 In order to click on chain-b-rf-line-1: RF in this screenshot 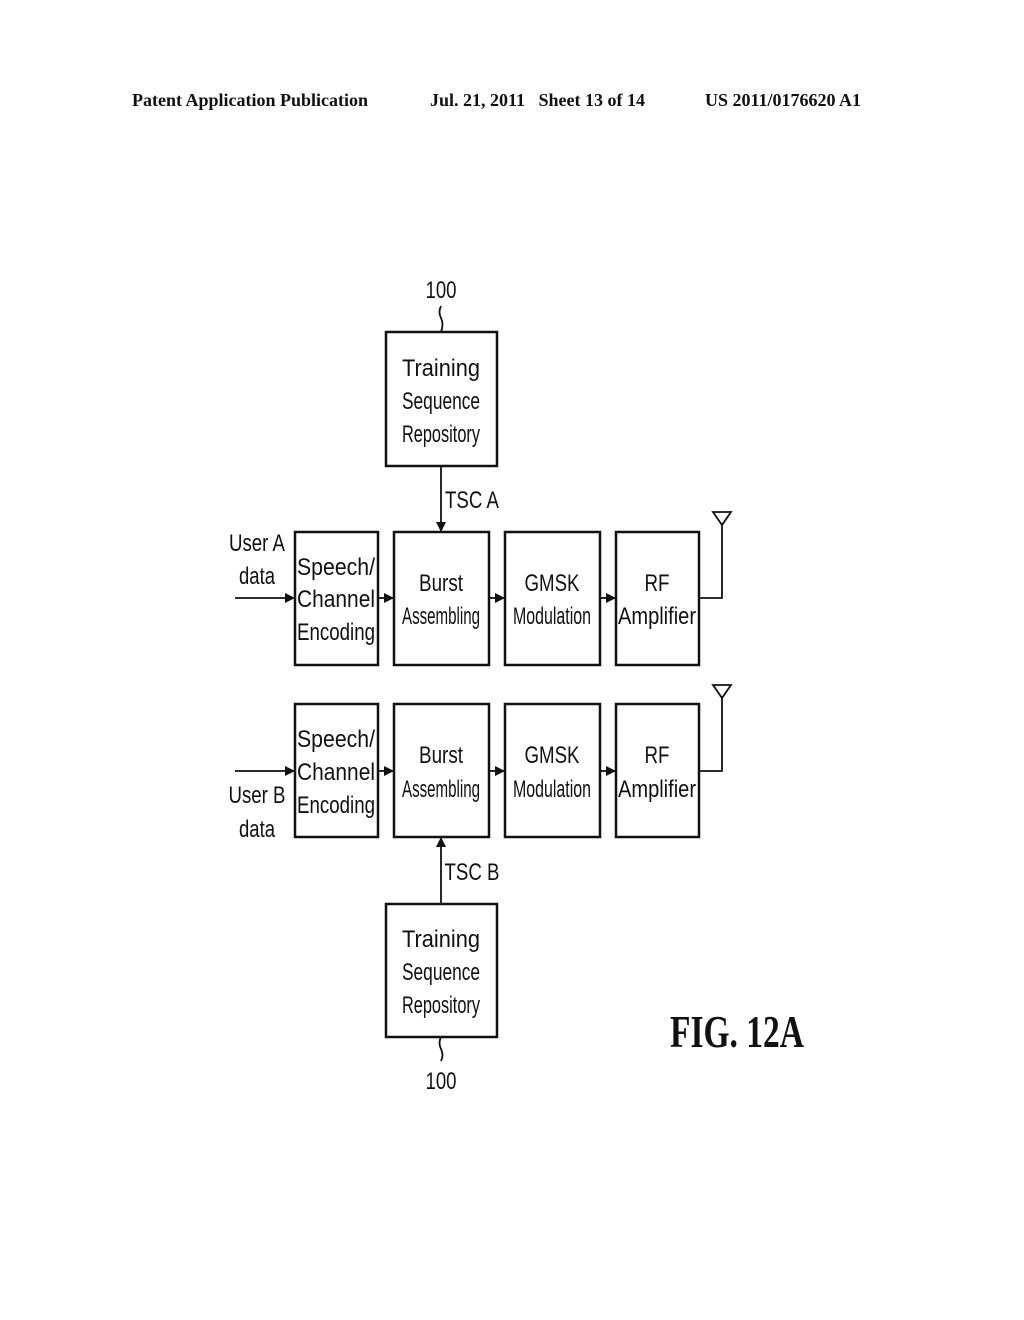, I will do `click(657, 755)`.